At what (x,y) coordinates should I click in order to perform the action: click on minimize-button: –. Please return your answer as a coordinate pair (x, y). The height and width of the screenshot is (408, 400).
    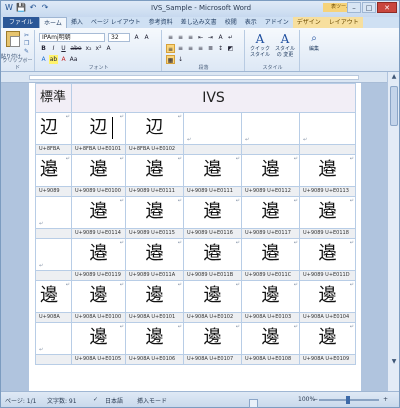
    Looking at the image, I should click on (354, 7).